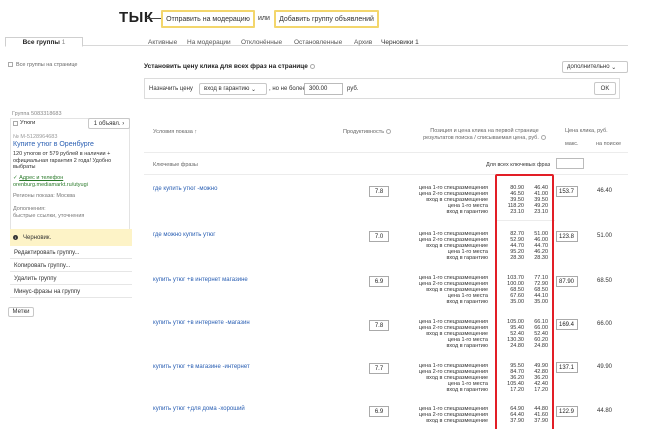 The image size is (650, 429). What do you see at coordinates (567, 411) in the screenshot?
I see `max-bid-input: 122.9` at bounding box center [567, 411].